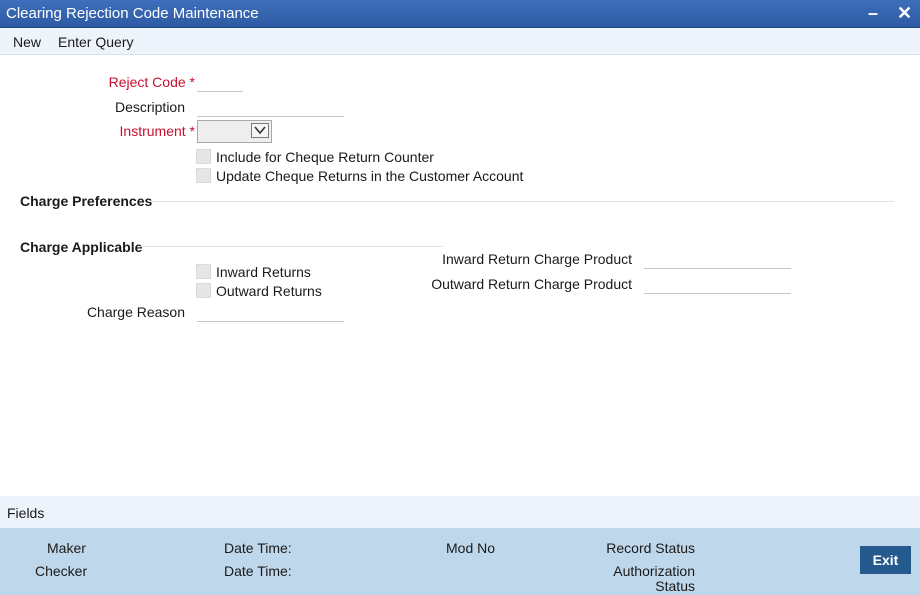 The width and height of the screenshot is (920, 595). I want to click on maker-date-time-label: Date Time:, so click(258, 548).